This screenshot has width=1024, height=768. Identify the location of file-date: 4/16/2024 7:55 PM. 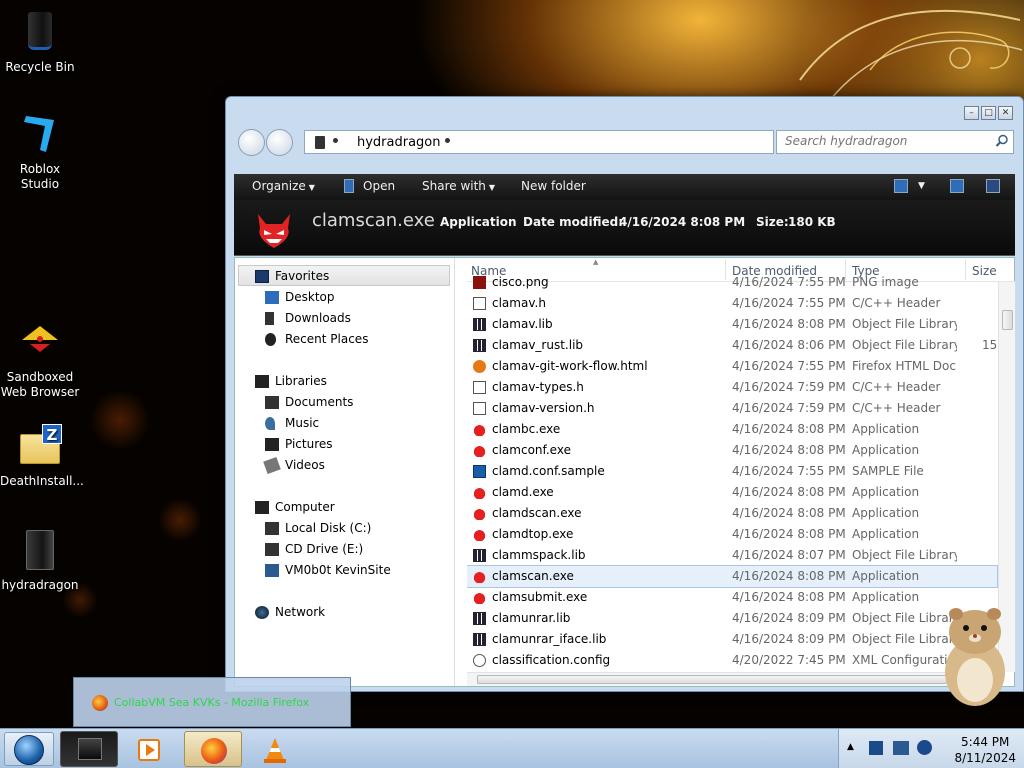
(789, 303).